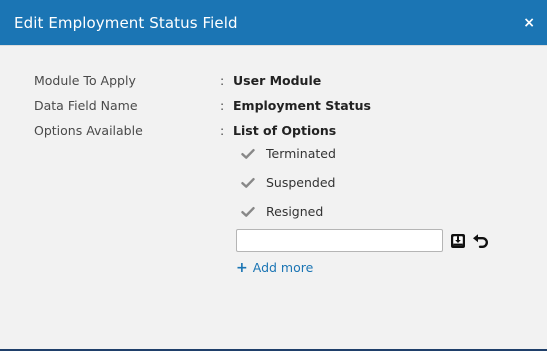  Describe the element at coordinates (126, 22) in the screenshot. I see `dialog-title: Edit Employment Status Field` at that location.